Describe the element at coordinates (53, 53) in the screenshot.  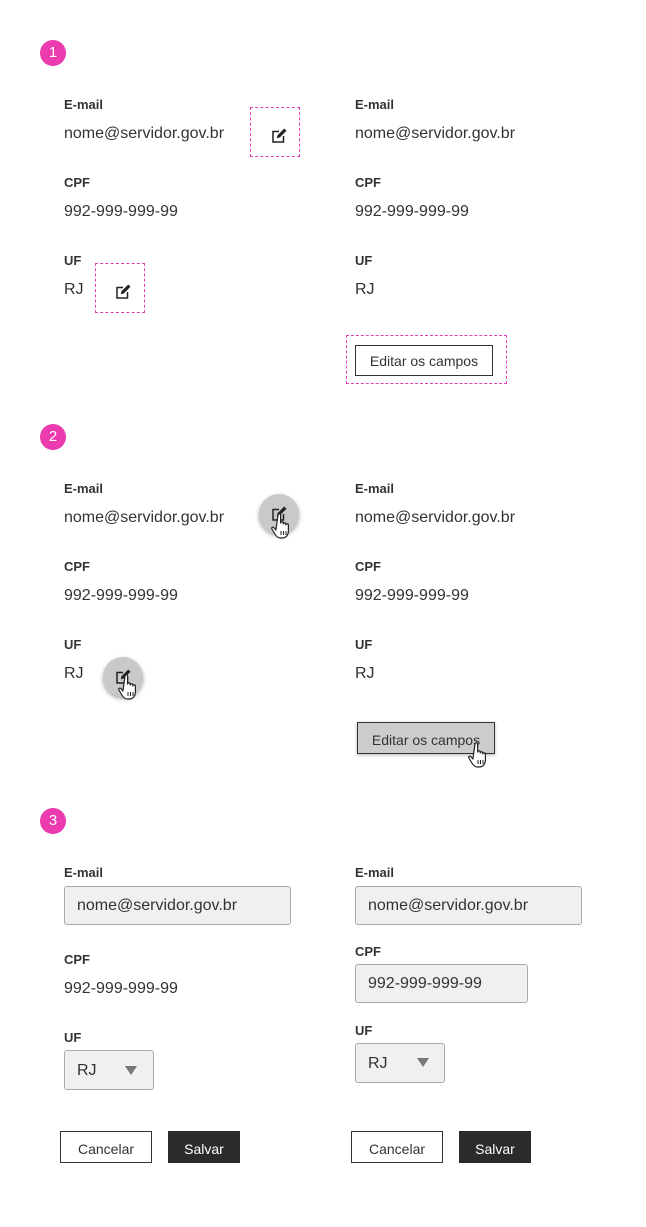
I see `step-badge-1: 1` at that location.